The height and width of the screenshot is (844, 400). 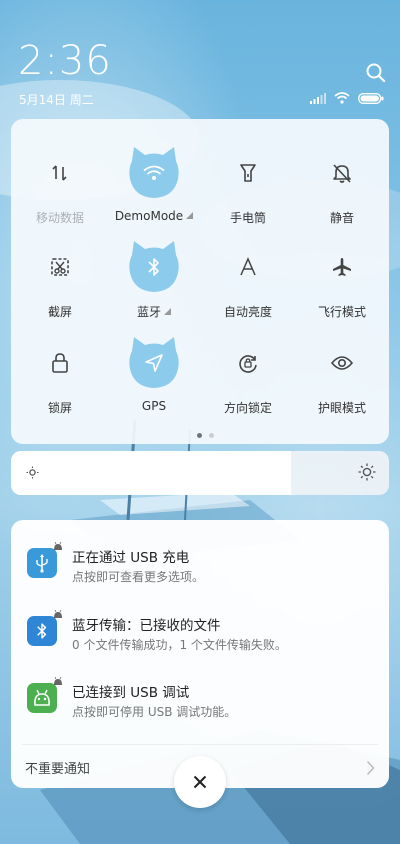 What do you see at coordinates (202, 569) in the screenshot?
I see `notification-usb-charging: 正在通过 USB 充电 点按即可查看更多选项。` at bounding box center [202, 569].